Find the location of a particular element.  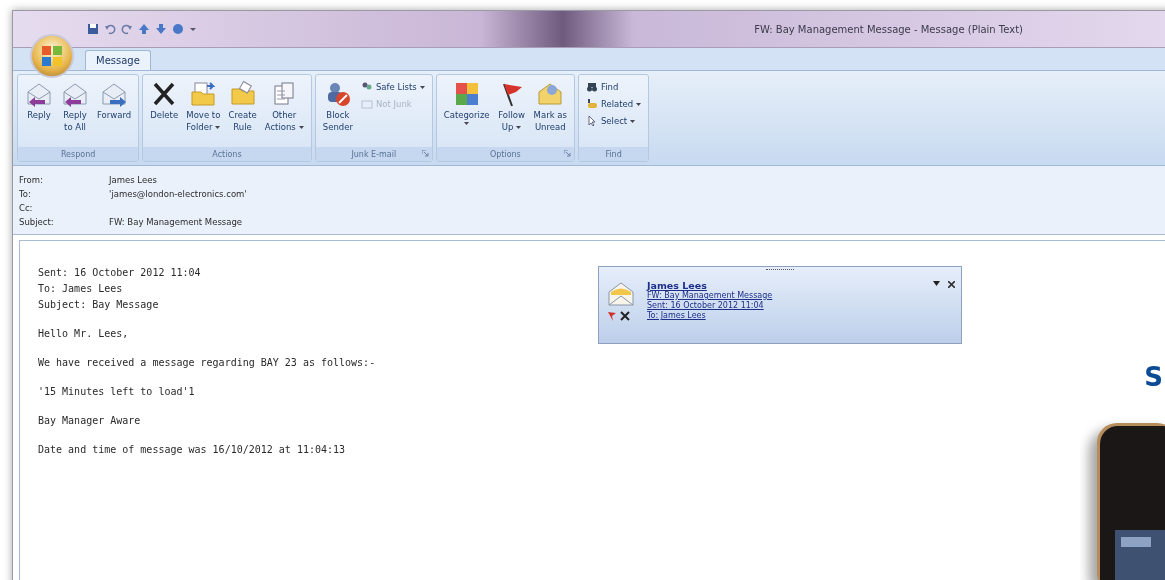

ribbon-button: Reply to All is located at coordinates (75, 112).